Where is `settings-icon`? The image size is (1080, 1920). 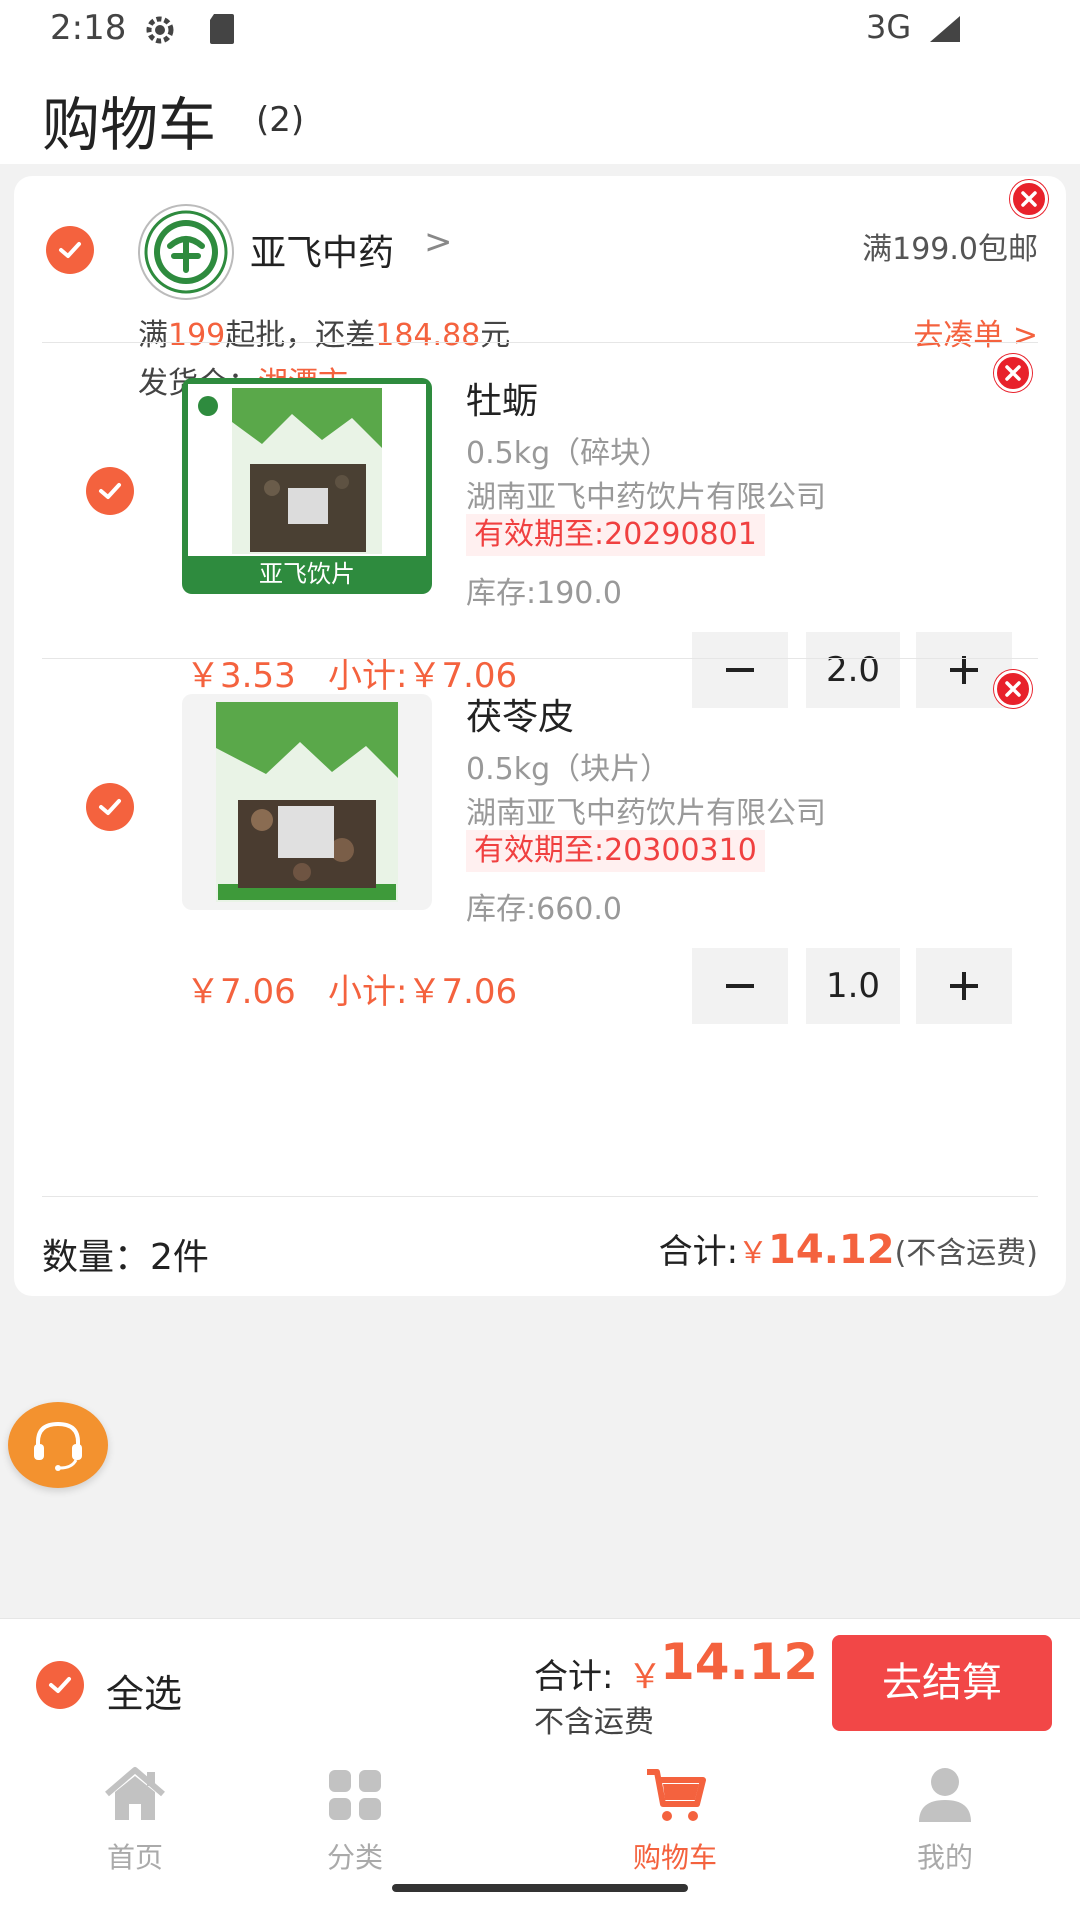 settings-icon is located at coordinates (160, 32).